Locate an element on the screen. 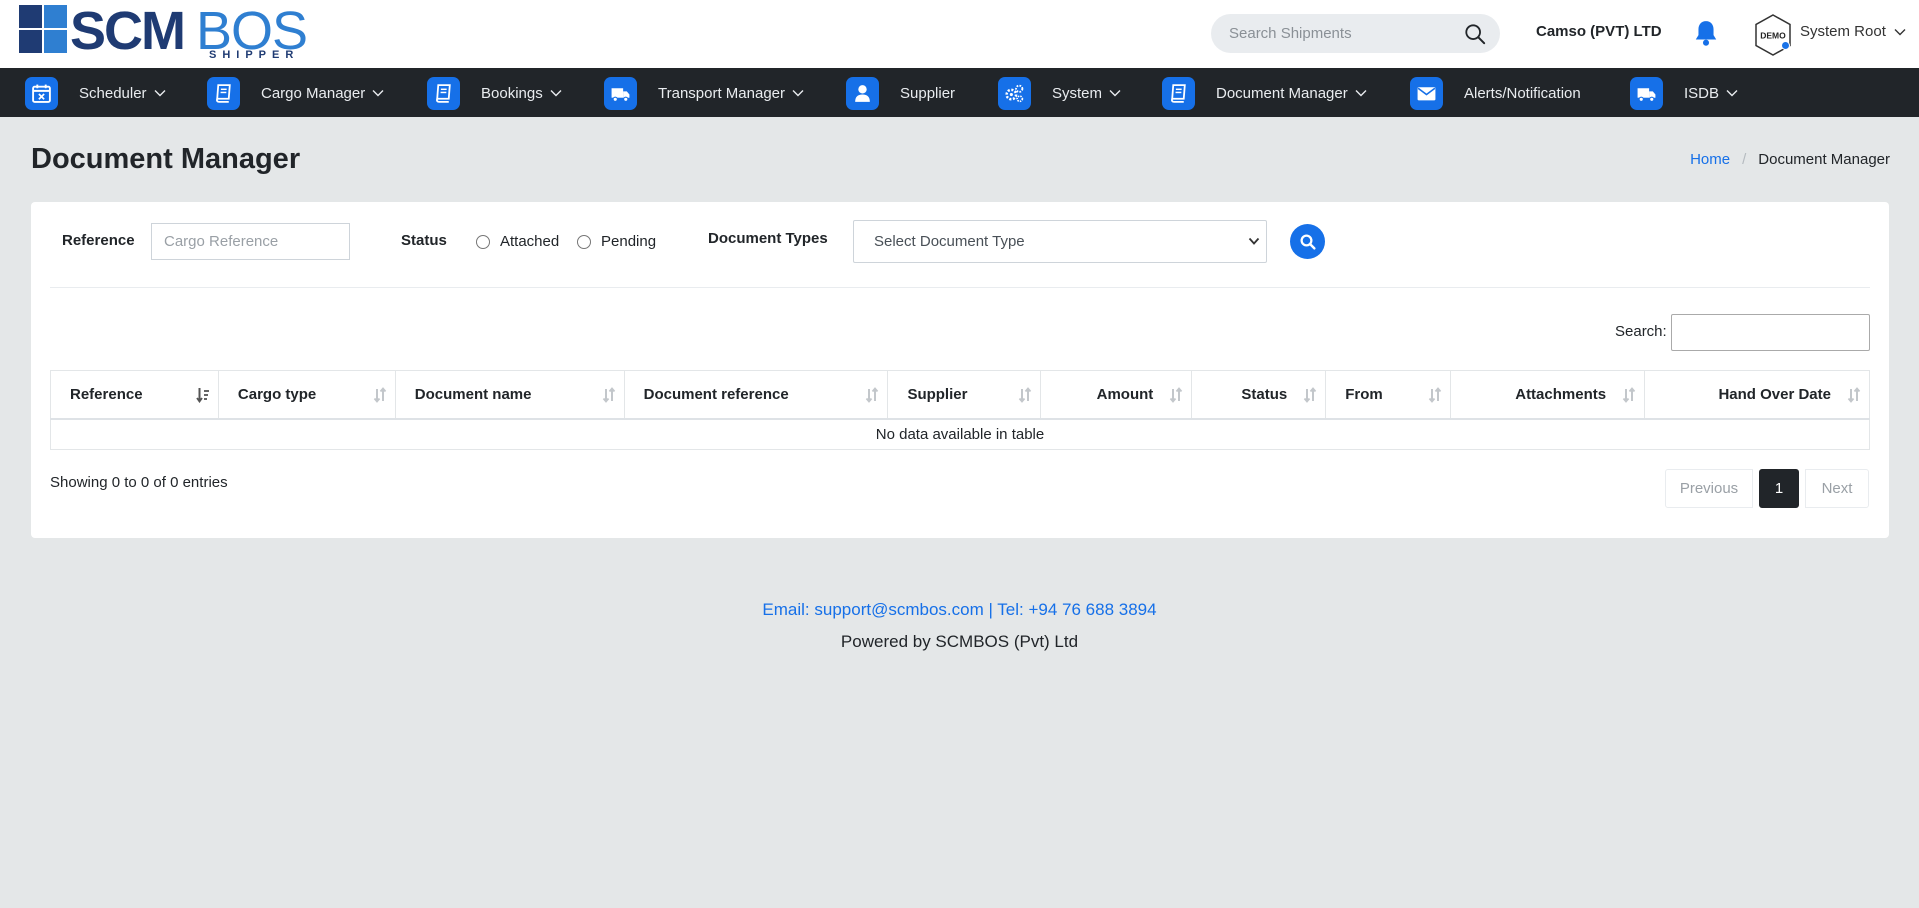  nav-item-supplier: Supplier is located at coordinates (900, 93).